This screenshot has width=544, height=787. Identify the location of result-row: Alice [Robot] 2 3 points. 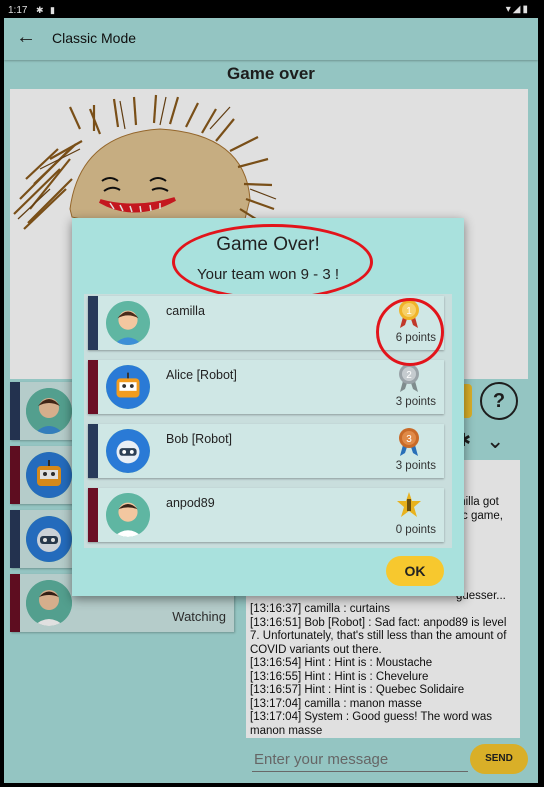
(266, 387).